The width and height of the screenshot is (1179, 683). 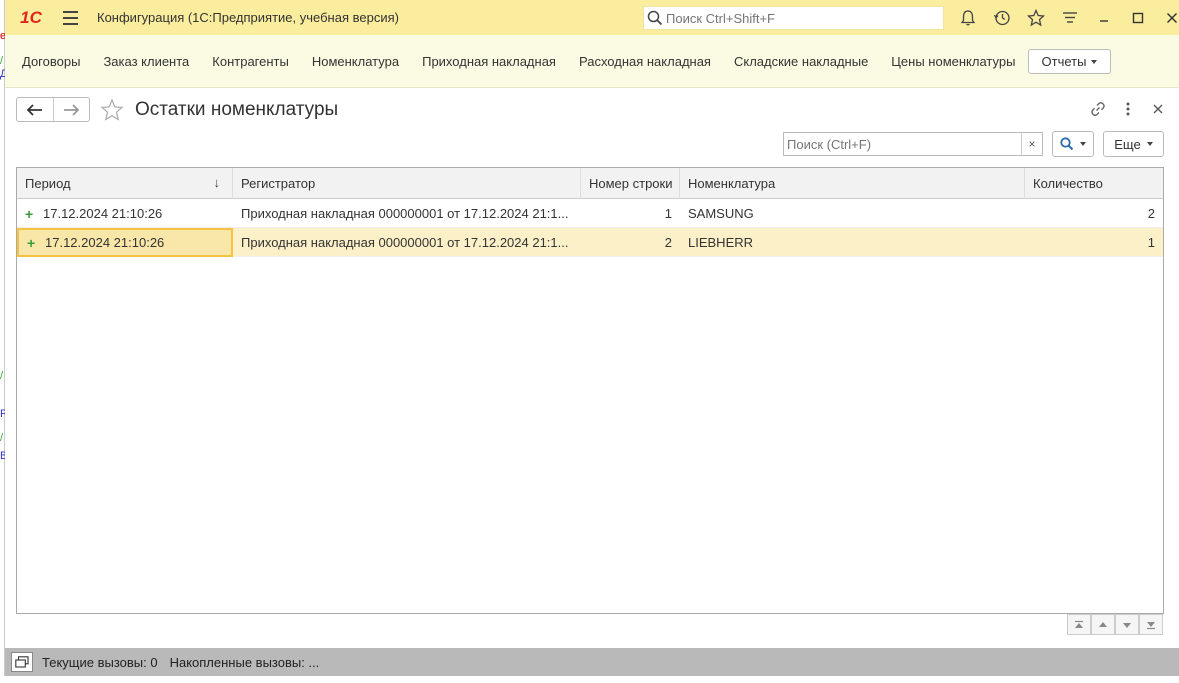 I want to click on column-header-line-number: Номер строки, so click(x=630, y=183).